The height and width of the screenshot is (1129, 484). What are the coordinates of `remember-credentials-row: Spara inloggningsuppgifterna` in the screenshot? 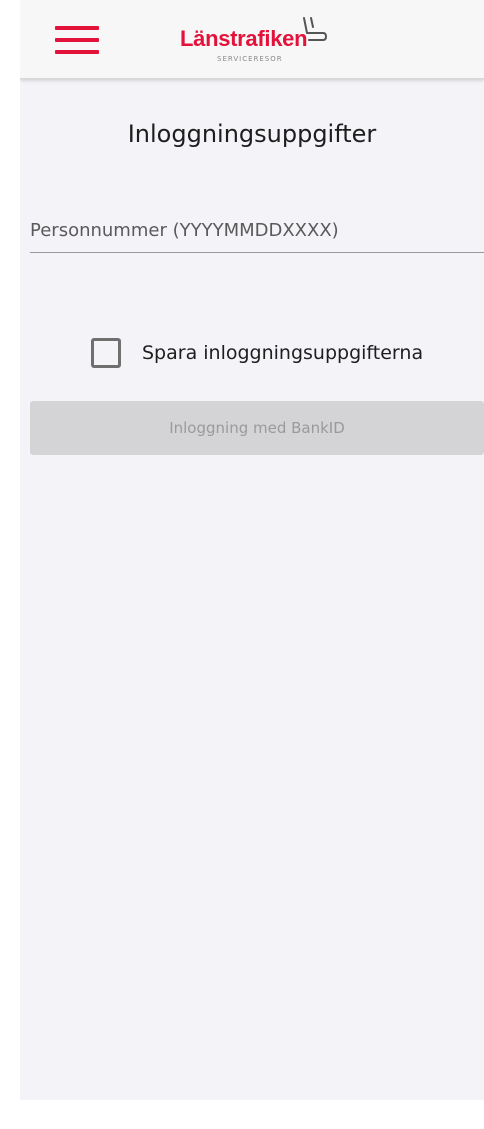 It's located at (257, 353).